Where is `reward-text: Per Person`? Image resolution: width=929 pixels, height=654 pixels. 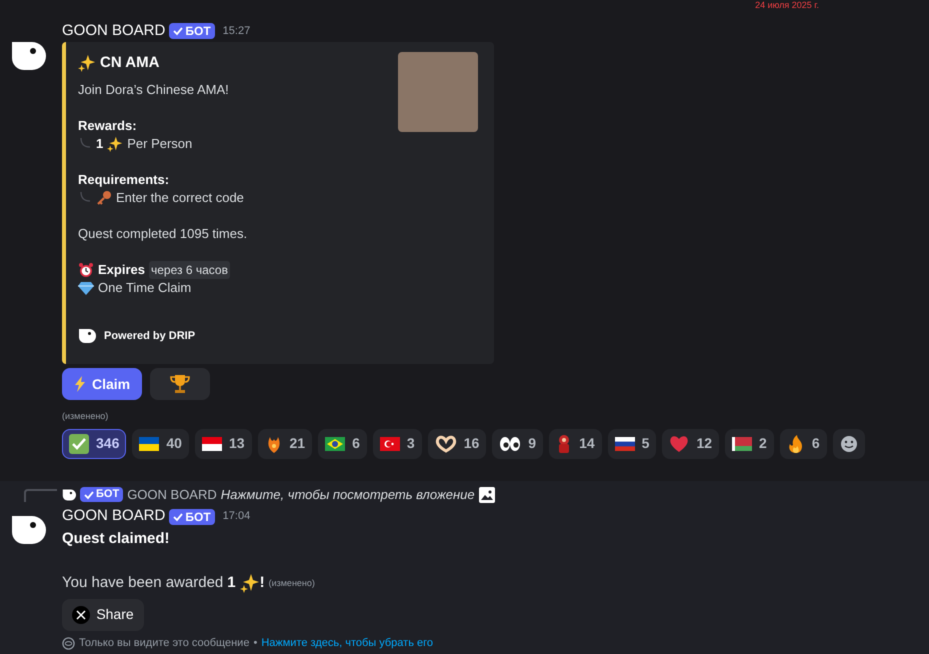
reward-text: Per Person is located at coordinates (159, 144).